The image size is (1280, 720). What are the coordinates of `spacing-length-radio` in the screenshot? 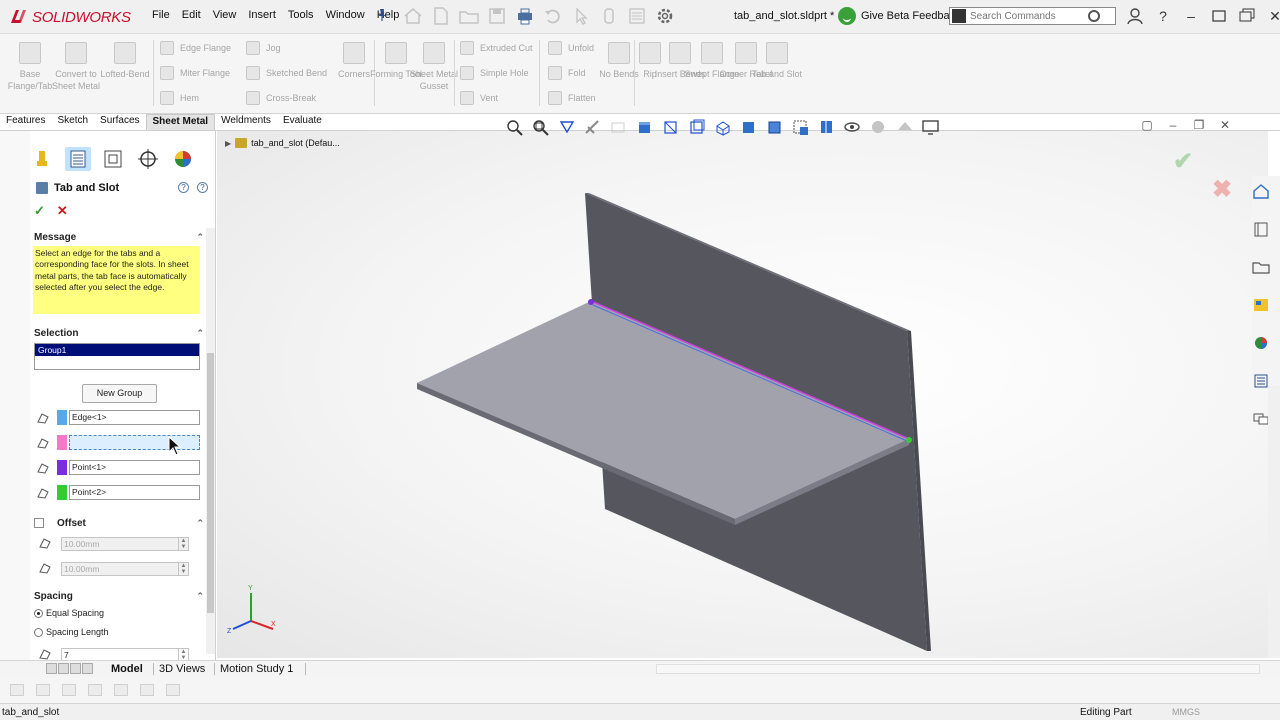 It's located at (38, 632).